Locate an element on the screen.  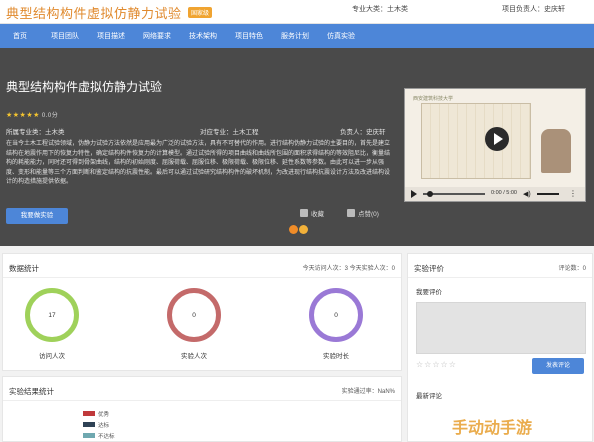
favorite-label: 收藏 is located at coordinates (317, 214).